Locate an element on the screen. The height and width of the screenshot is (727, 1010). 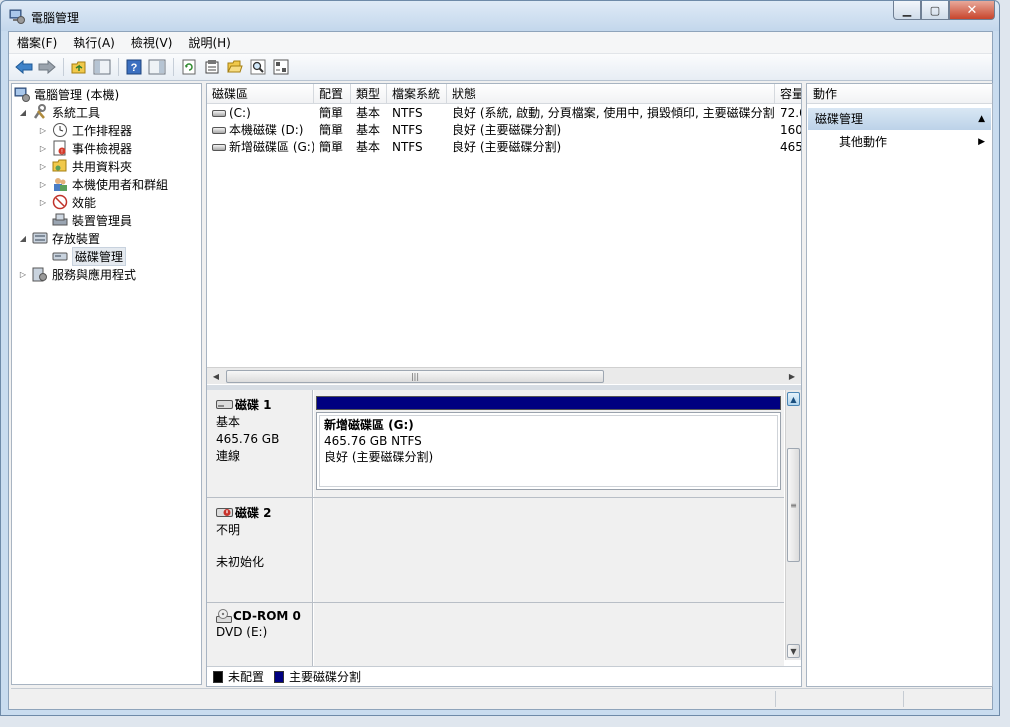
title-bar: 電腦管理 ▁ ▢ ✕ is located at coordinates (500, 16).